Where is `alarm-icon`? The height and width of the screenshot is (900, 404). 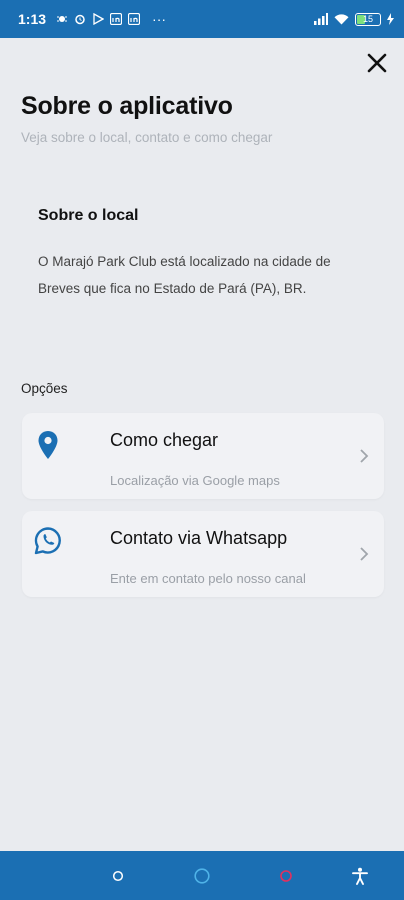
alarm-icon is located at coordinates (80, 19).